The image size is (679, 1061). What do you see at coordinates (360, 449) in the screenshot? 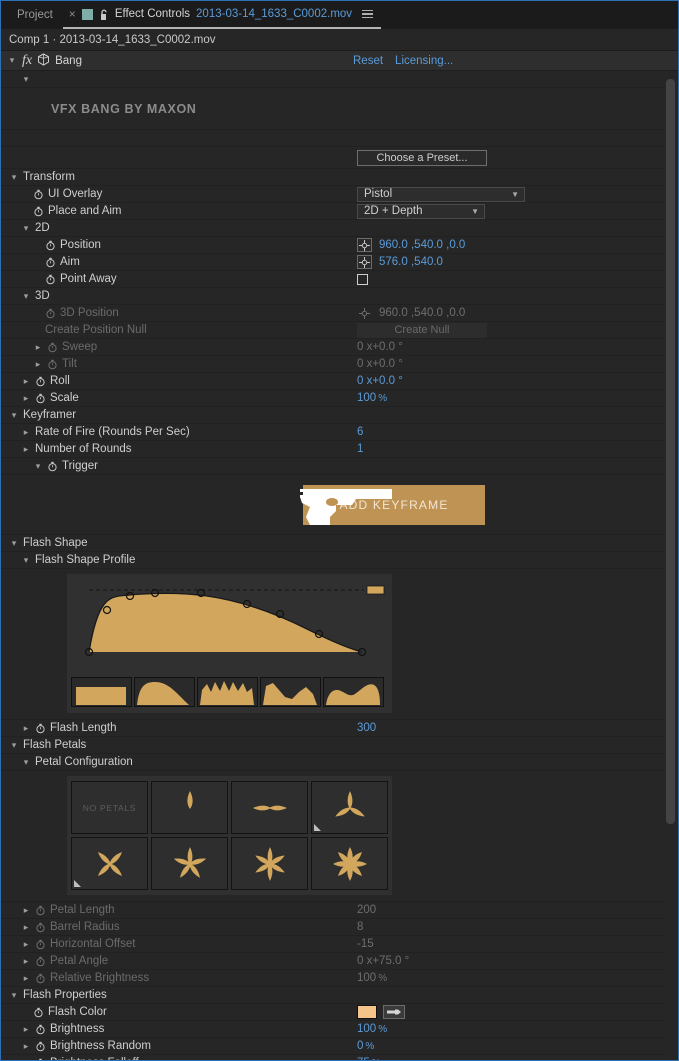
I see `number-of-rounds-value: 1` at bounding box center [360, 449].